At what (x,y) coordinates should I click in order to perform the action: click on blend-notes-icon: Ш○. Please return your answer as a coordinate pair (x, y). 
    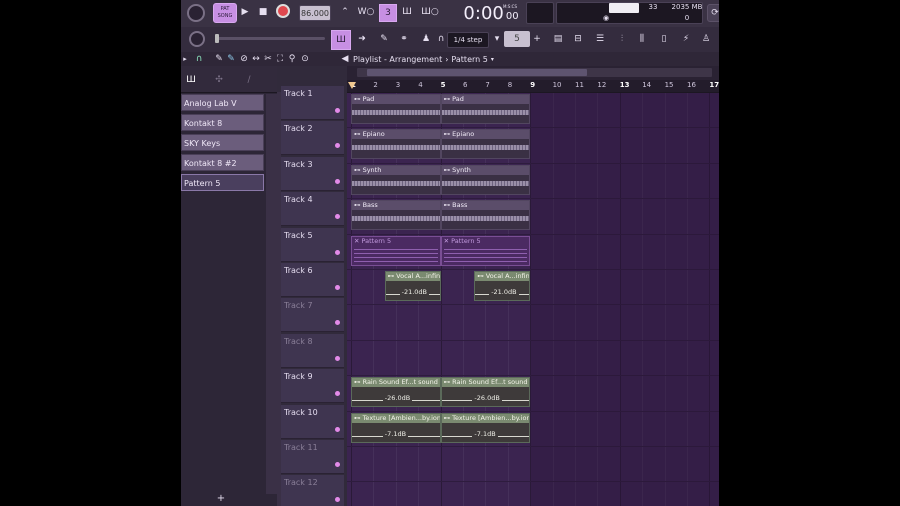
    Looking at the image, I should click on (430, 12).